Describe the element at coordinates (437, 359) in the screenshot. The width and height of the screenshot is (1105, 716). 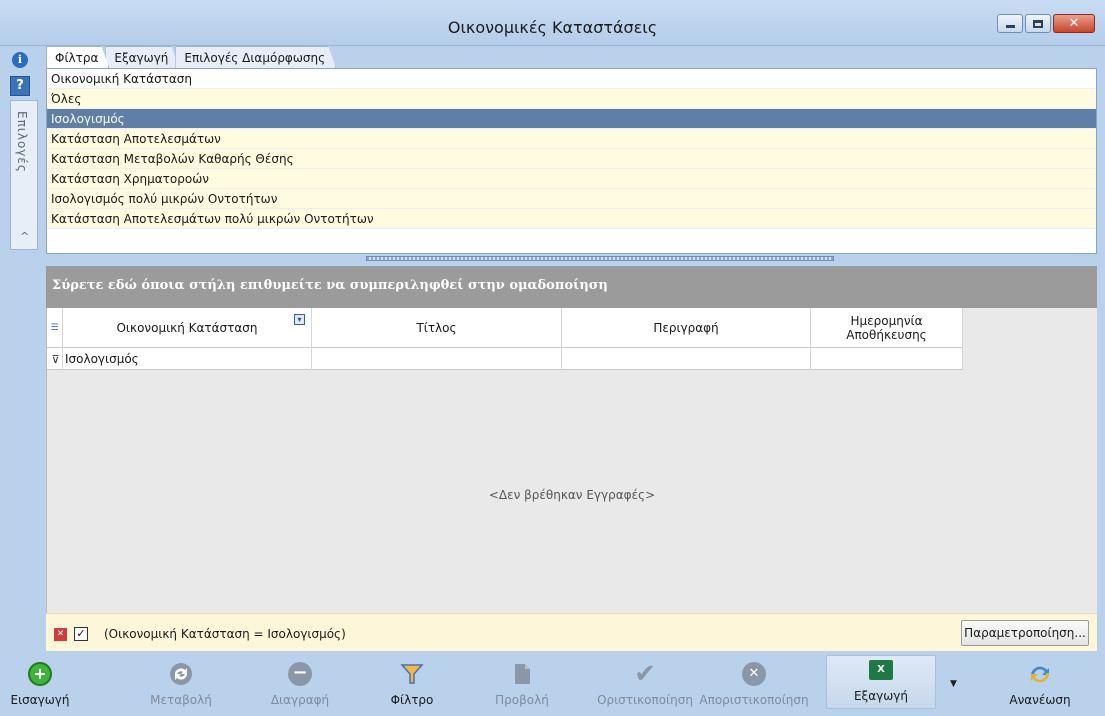
I see `filter-cell-title` at that location.